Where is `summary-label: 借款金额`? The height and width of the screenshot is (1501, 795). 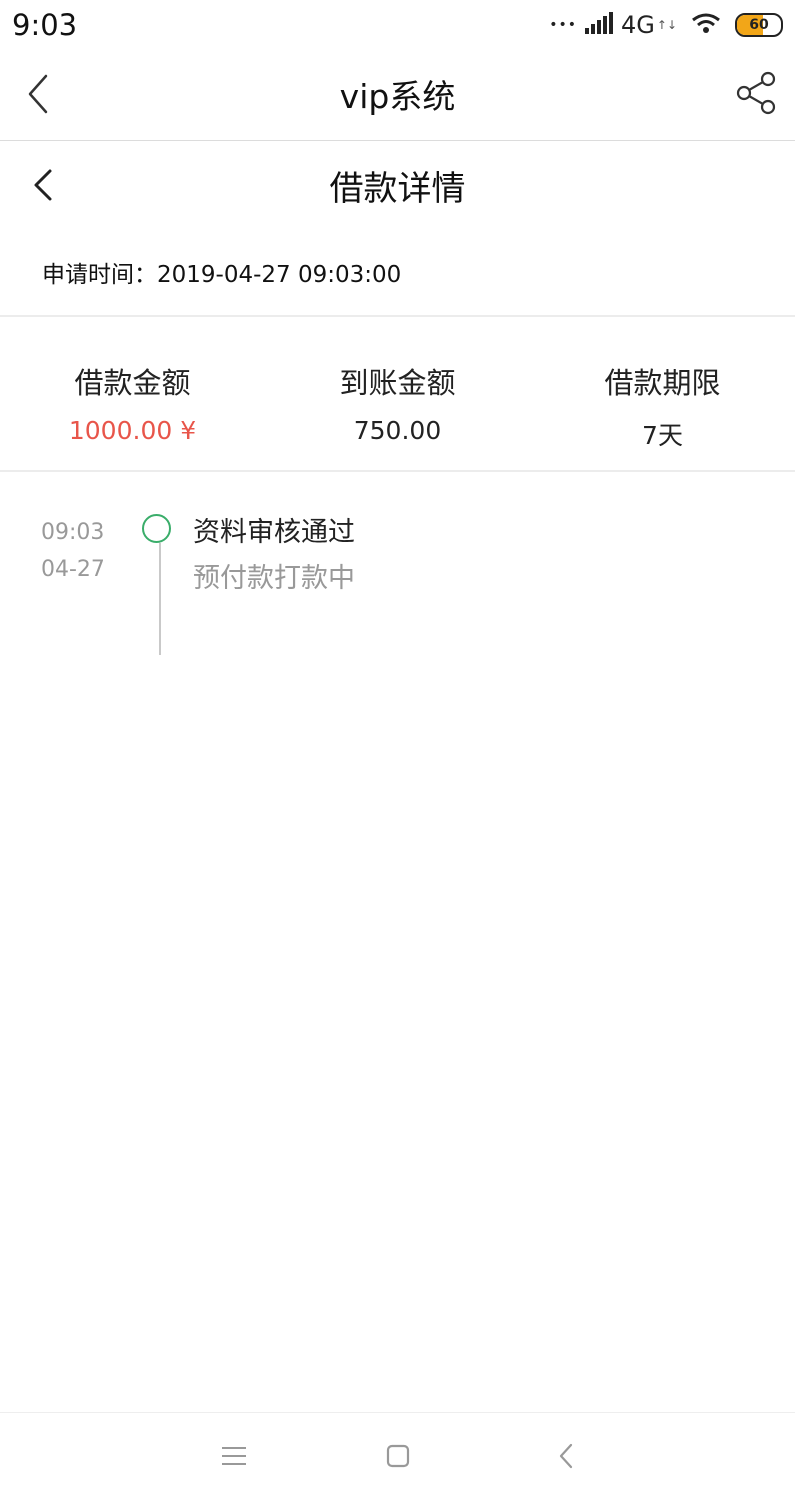 summary-label: 借款金额 is located at coordinates (132, 383).